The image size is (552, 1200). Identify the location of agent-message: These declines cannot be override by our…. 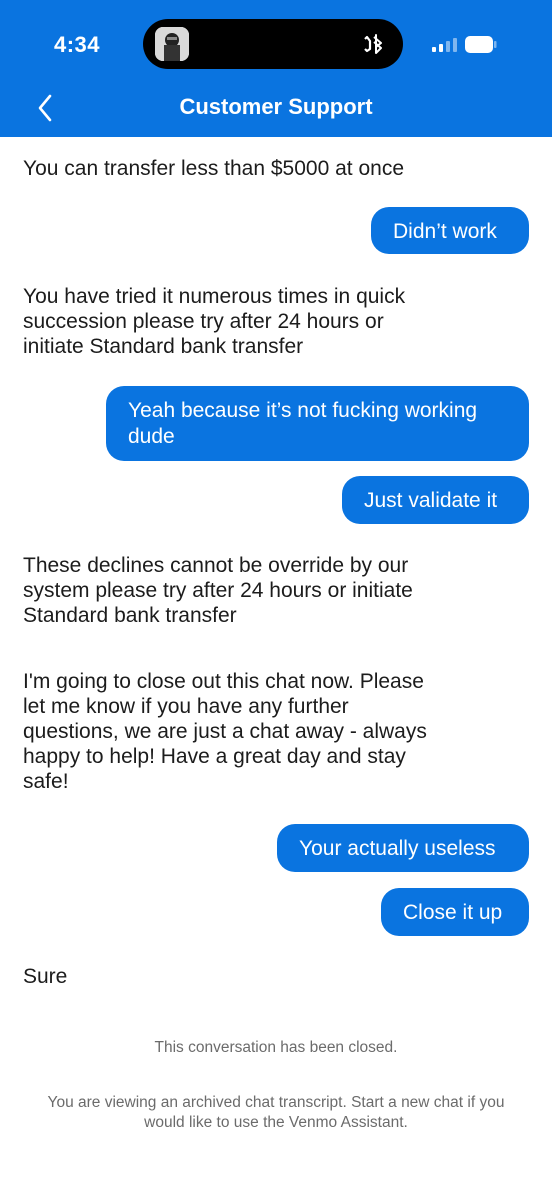
(218, 590).